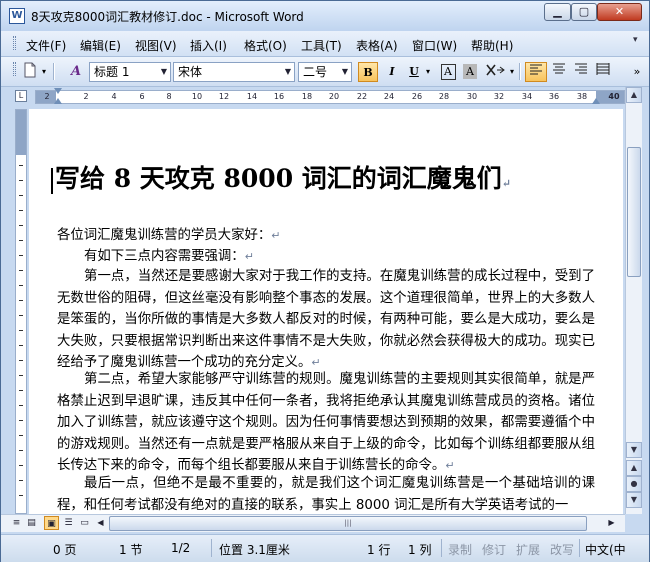 This screenshot has height=562, width=650. Describe the element at coordinates (582, 96) in the screenshot. I see `ruler-tick: 38` at that location.